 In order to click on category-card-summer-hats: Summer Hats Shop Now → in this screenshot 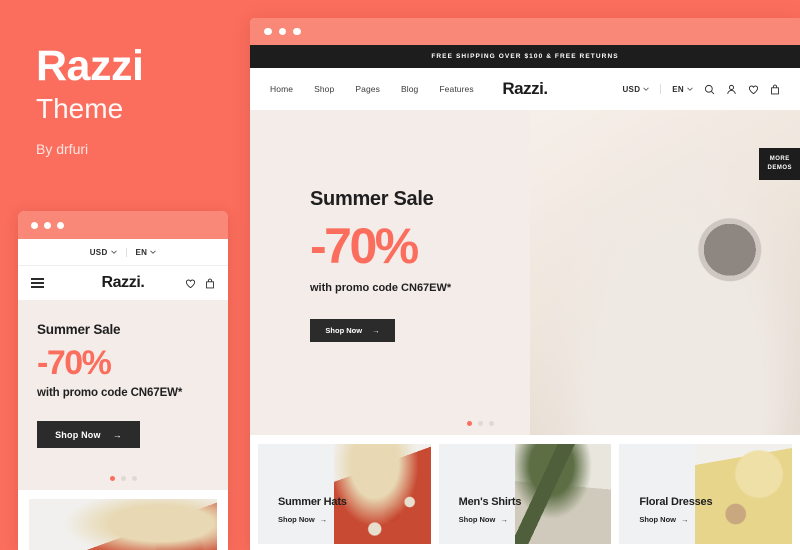, I will do `click(344, 494)`.